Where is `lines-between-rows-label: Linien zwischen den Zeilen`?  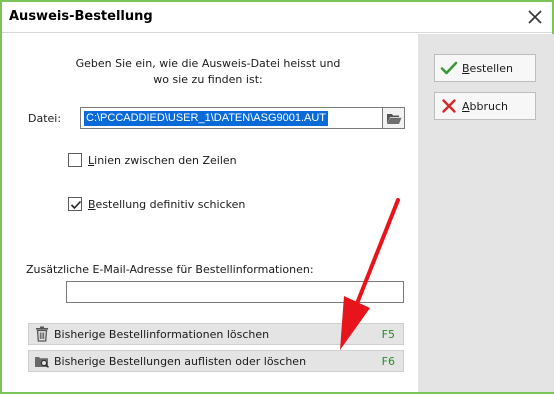
lines-between-rows-label: Linien zwischen den Zeilen is located at coordinates (162, 160).